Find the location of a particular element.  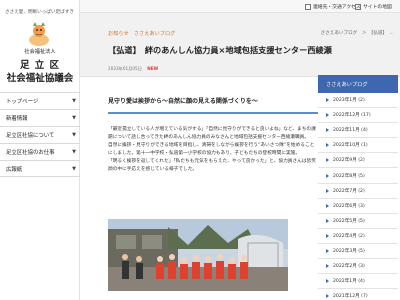

archive-link: 2022年9月 (2) is located at coordinates (358, 161).